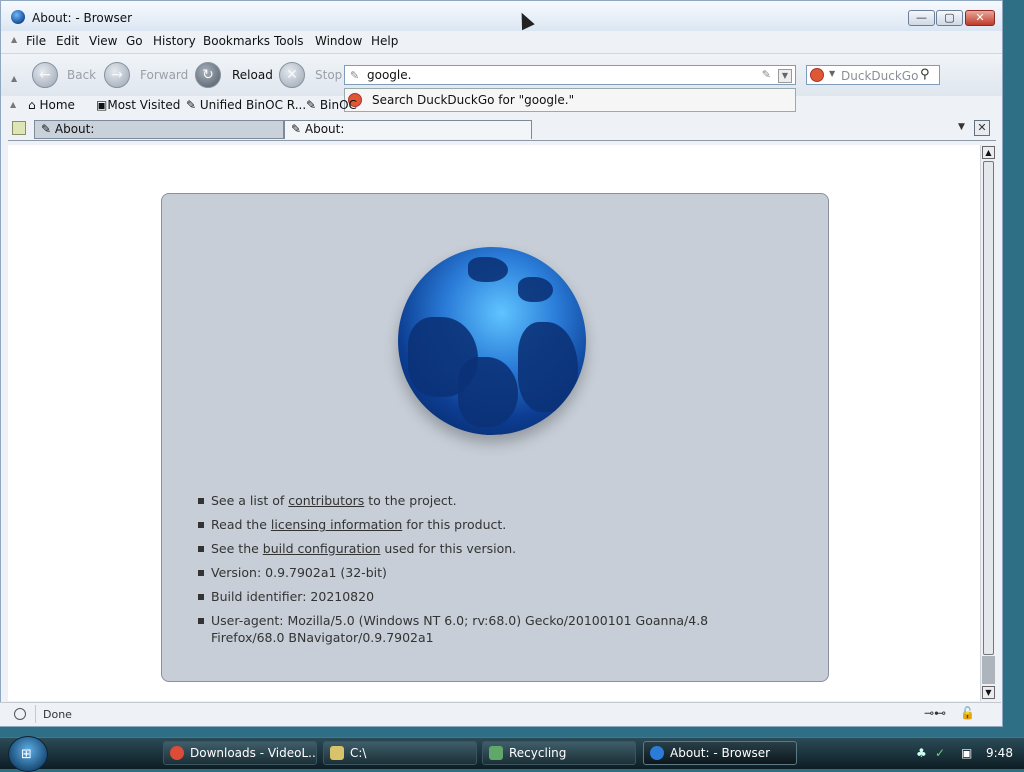 The width and height of the screenshot is (1024, 772). I want to click on bookmark-page-icon: ✎, so click(766, 74).